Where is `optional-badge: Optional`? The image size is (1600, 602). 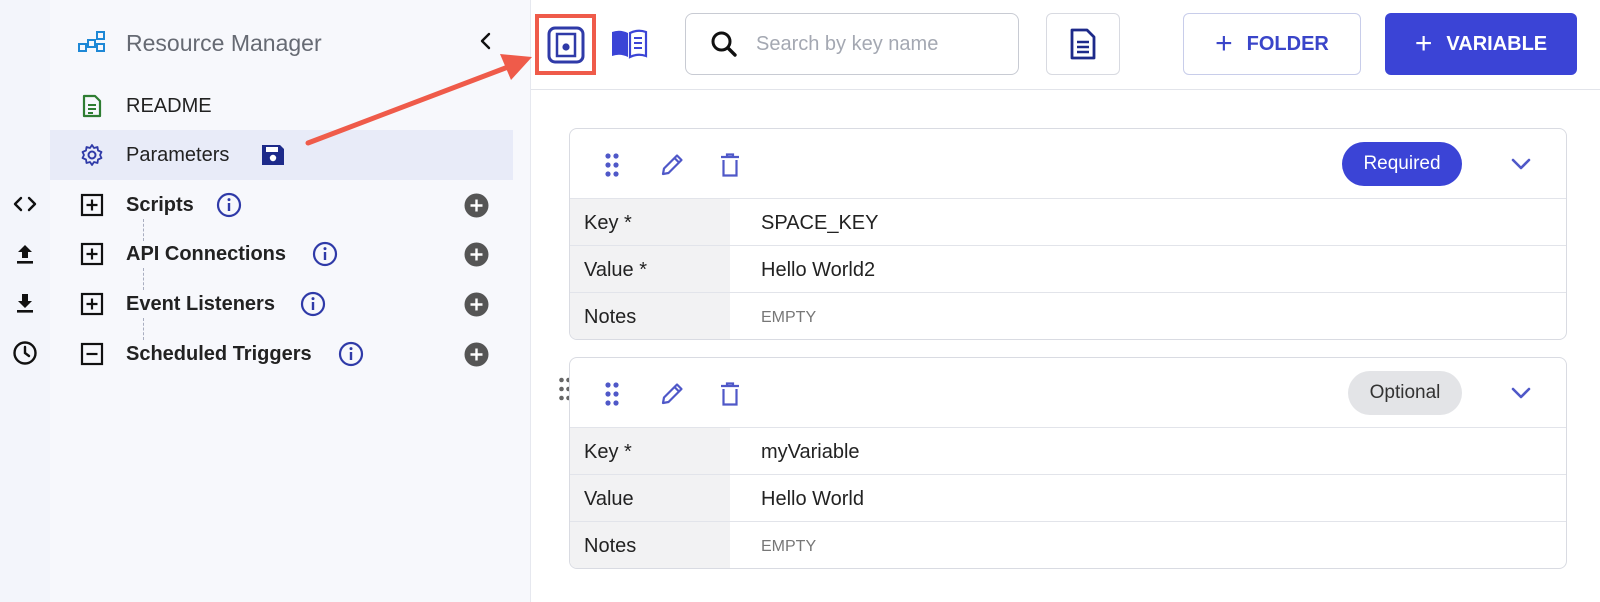 optional-badge: Optional is located at coordinates (1405, 393).